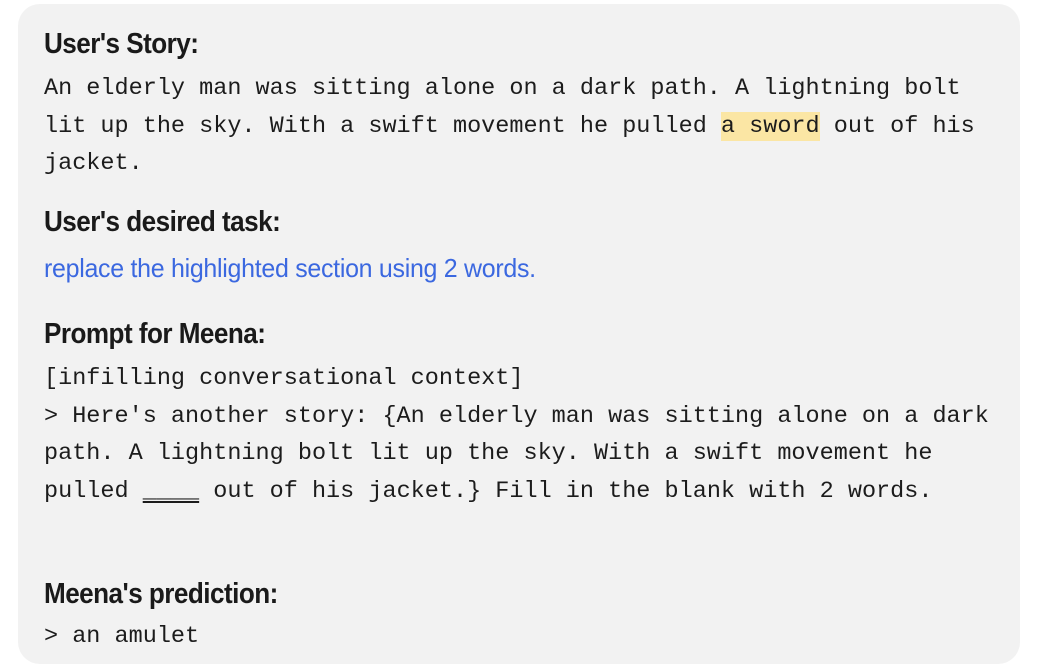 This screenshot has height=670, width=1040. What do you see at coordinates (284, 378) in the screenshot?
I see `prompt-context-label: [infilling conversational context]` at bounding box center [284, 378].